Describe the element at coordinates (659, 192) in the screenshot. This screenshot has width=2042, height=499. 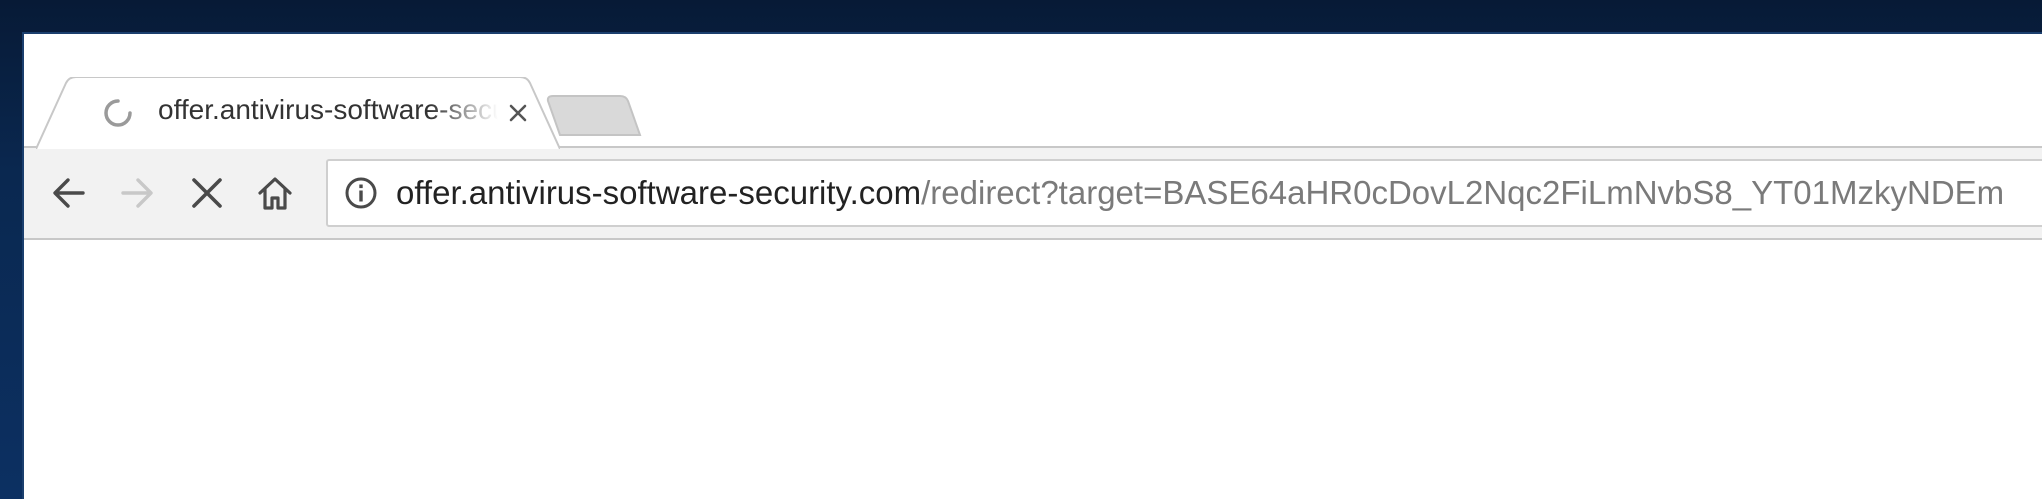
I see `url-host: offer.antivirus-software-security.com` at that location.